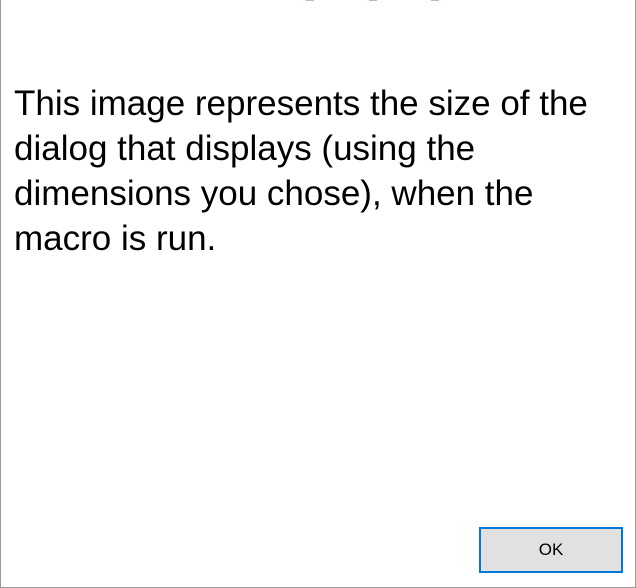  What do you see at coordinates (318, 1) in the screenshot?
I see `window-top-edge` at bounding box center [318, 1].